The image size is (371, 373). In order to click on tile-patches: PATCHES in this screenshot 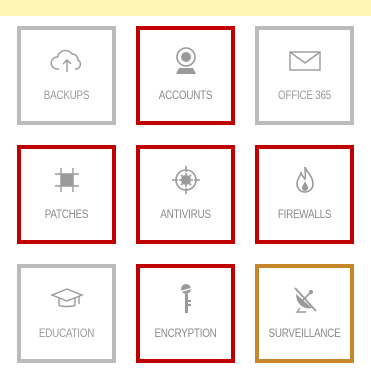, I will do `click(66, 194)`.